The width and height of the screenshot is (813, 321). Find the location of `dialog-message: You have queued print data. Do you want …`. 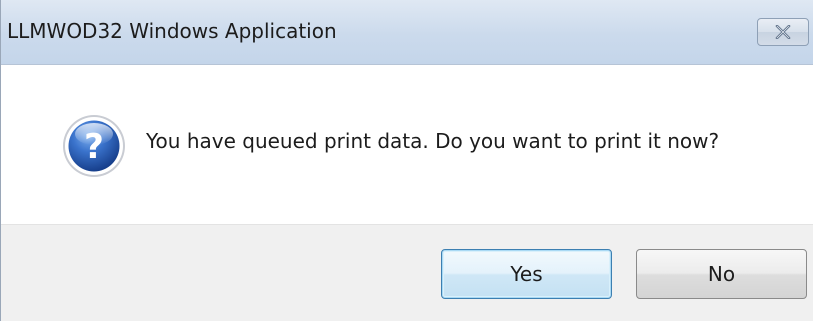

dialog-message: You have queued print data. Do you want … is located at coordinates (433, 141).